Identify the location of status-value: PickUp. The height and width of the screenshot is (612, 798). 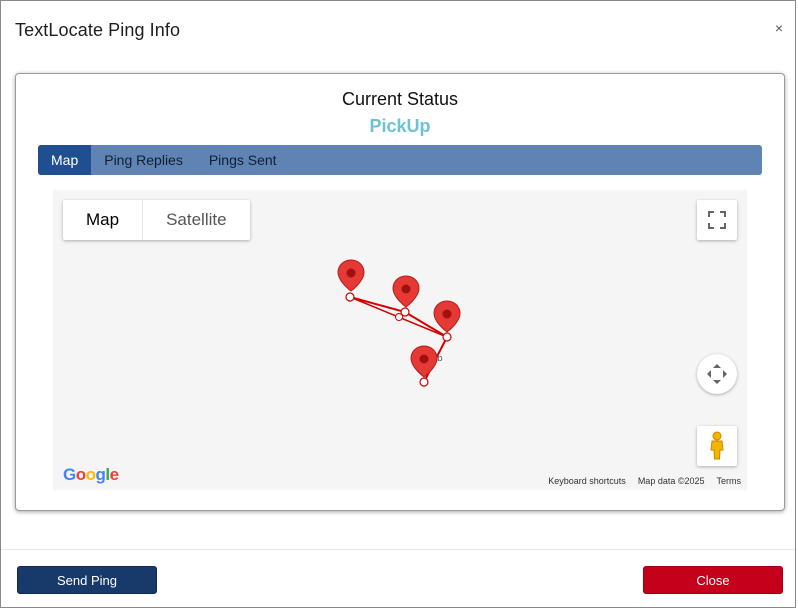
(400, 126).